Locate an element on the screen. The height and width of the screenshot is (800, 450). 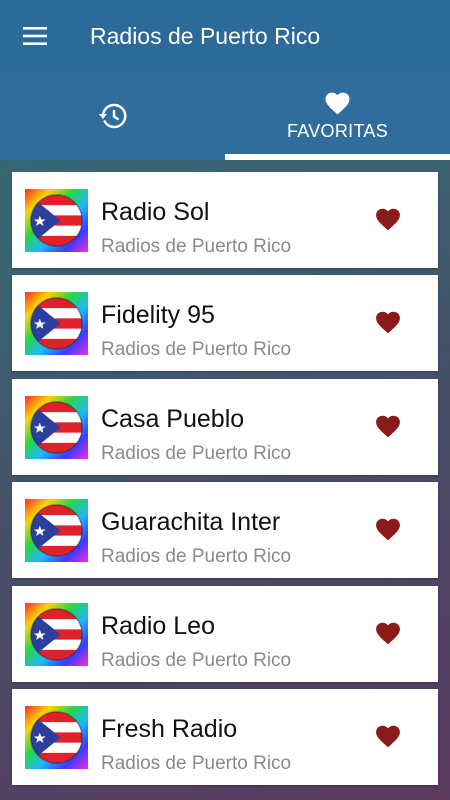
selected-tab-indicator is located at coordinates (337, 157).